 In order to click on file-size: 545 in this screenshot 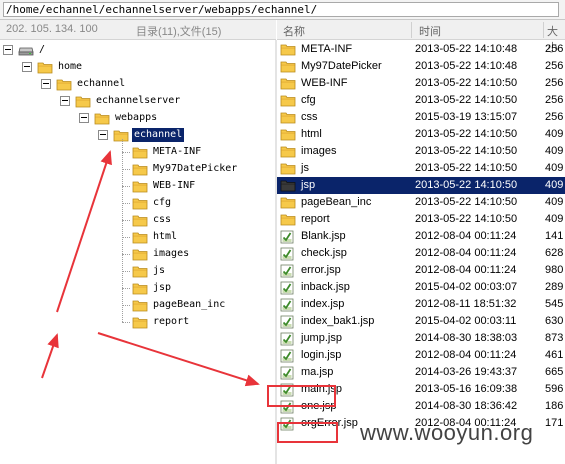, I will do `click(554, 304)`.